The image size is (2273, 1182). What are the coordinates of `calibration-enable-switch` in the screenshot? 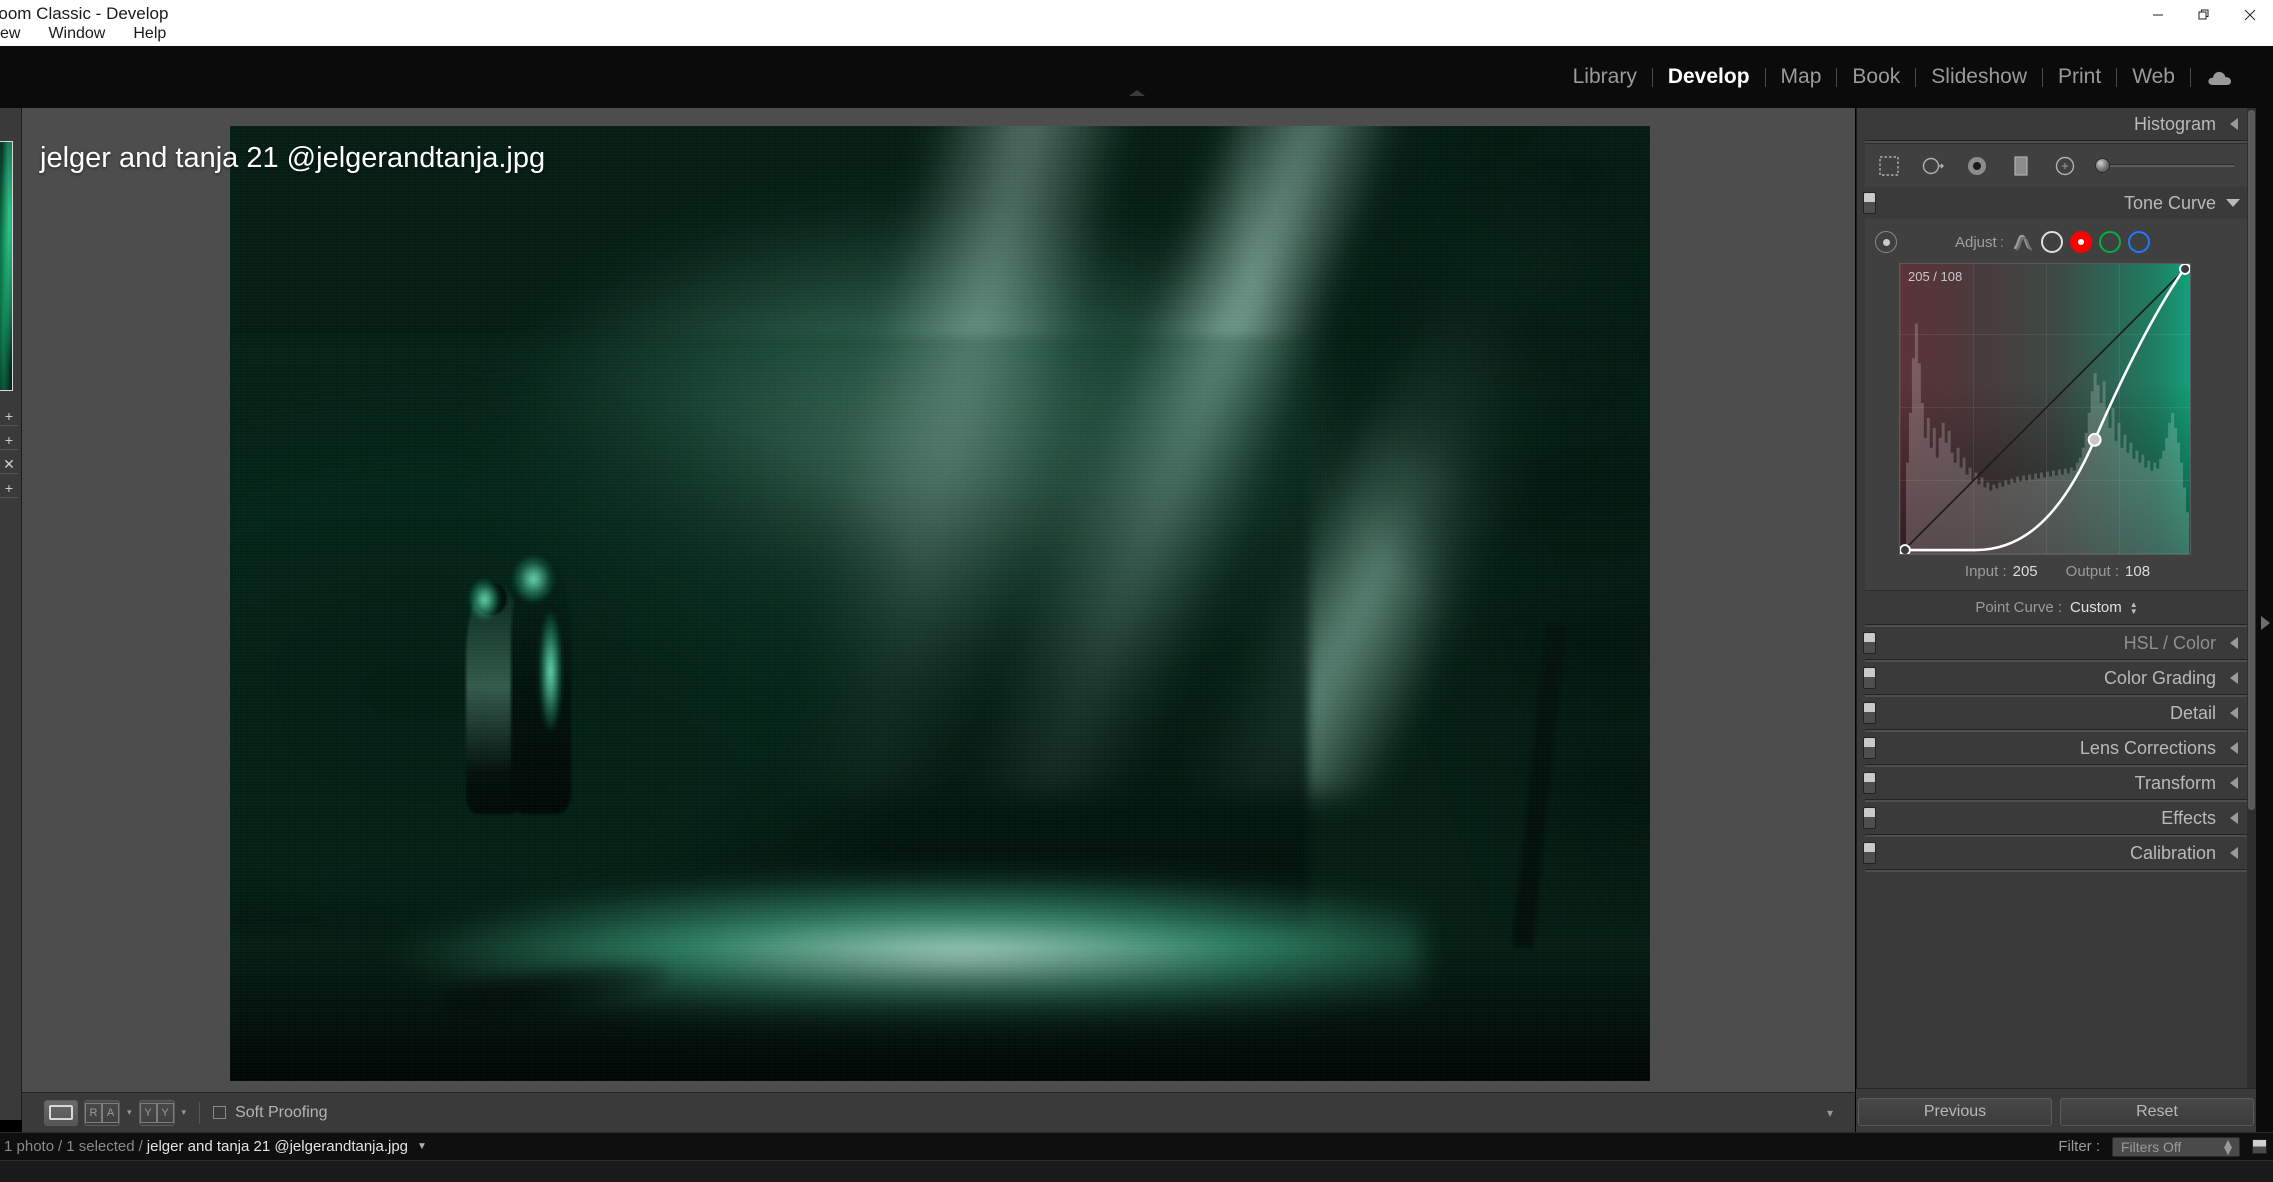 It's located at (1869, 853).